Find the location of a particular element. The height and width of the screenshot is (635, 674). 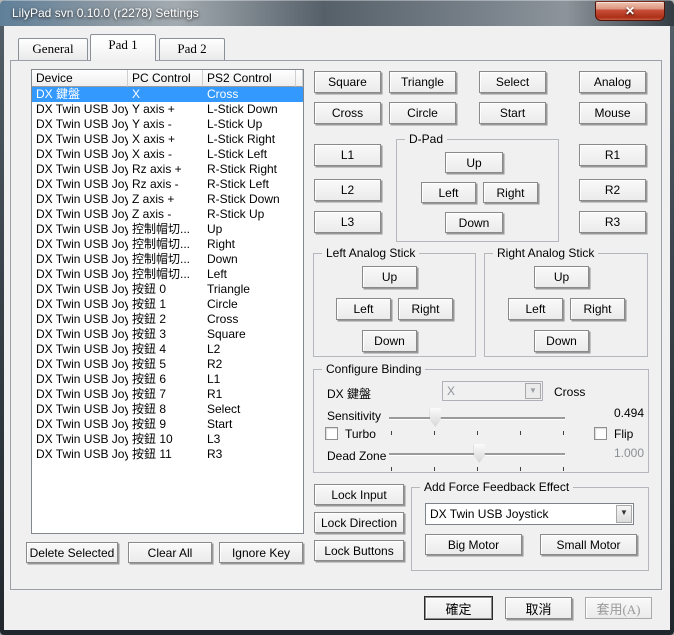

force-feedback-dropdown-icon: ▼ is located at coordinates (624, 514).